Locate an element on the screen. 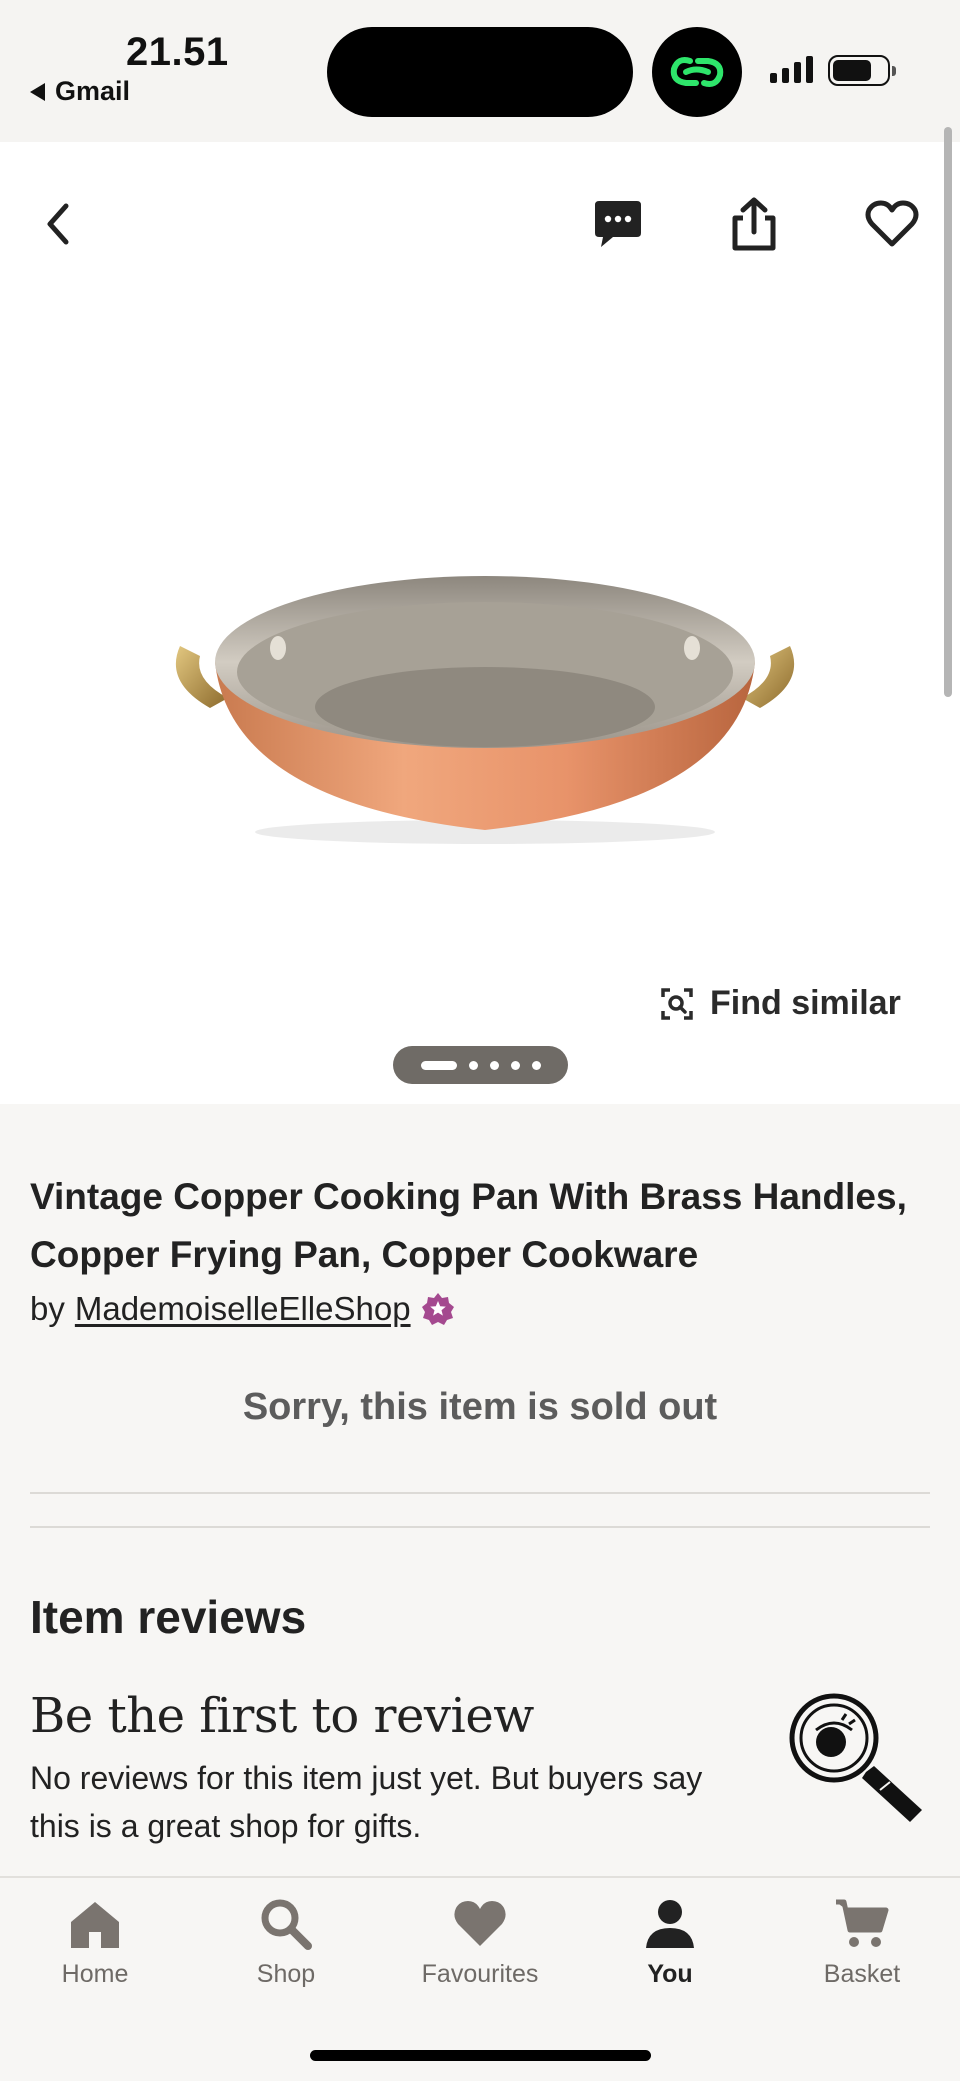  shop-byline: by MademoiselleElleShop is located at coordinates (242, 1309).